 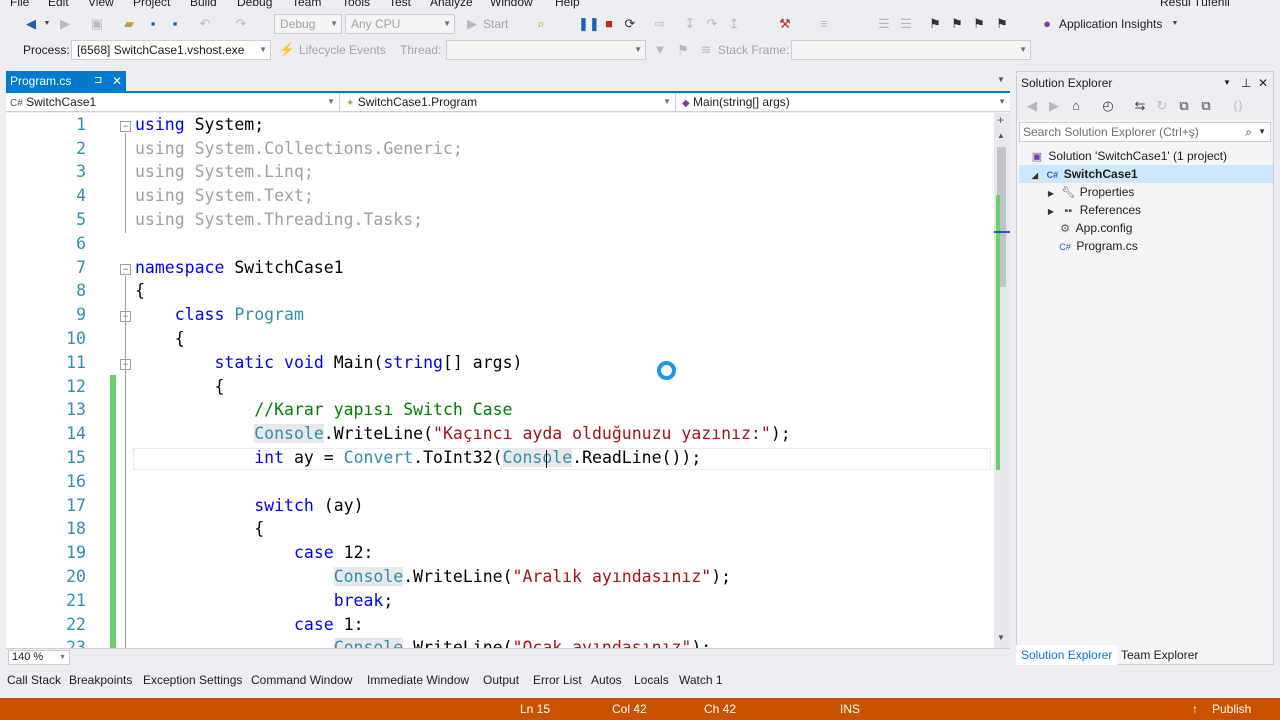 What do you see at coordinates (1108, 106) in the screenshot?
I see `pending-changes-icon: ◴` at bounding box center [1108, 106].